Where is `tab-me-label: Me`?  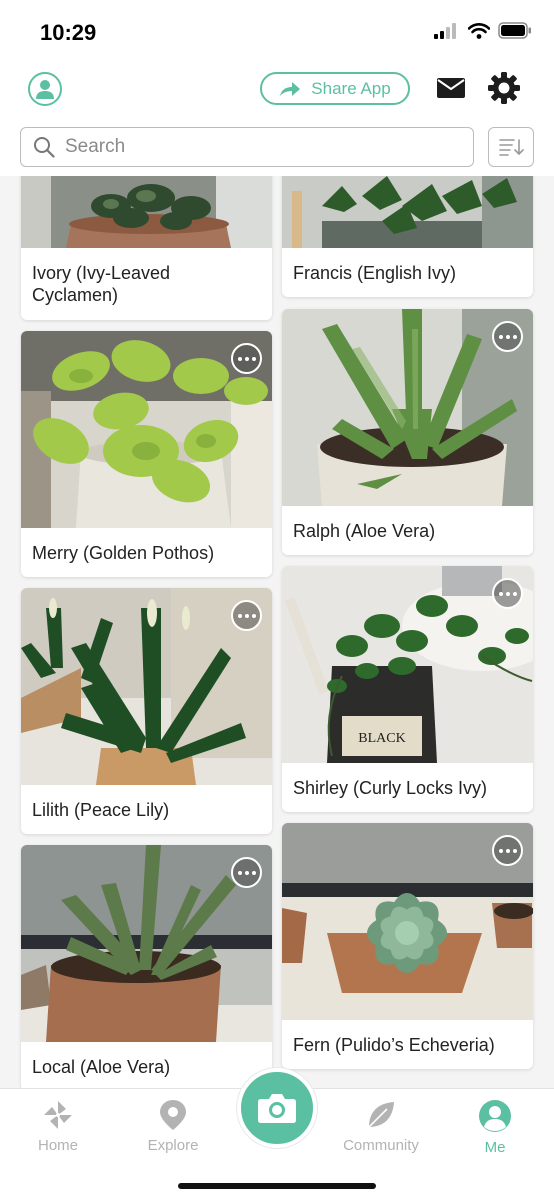 tab-me-label: Me is located at coordinates (495, 1147).